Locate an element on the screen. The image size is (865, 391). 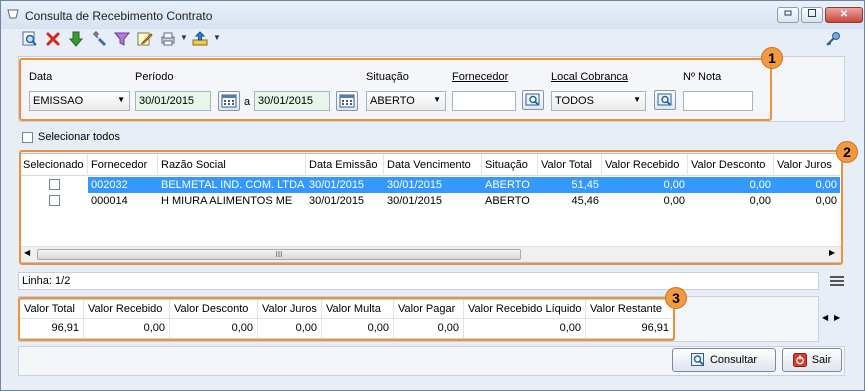
situacao-select: ABERTO ▼ is located at coordinates (406, 101).